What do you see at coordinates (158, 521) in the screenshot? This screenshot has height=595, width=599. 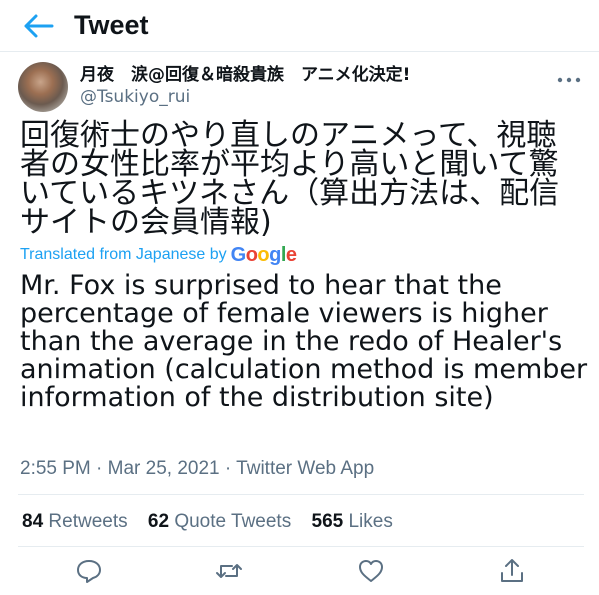 I see `quote-tweets-count: 62` at bounding box center [158, 521].